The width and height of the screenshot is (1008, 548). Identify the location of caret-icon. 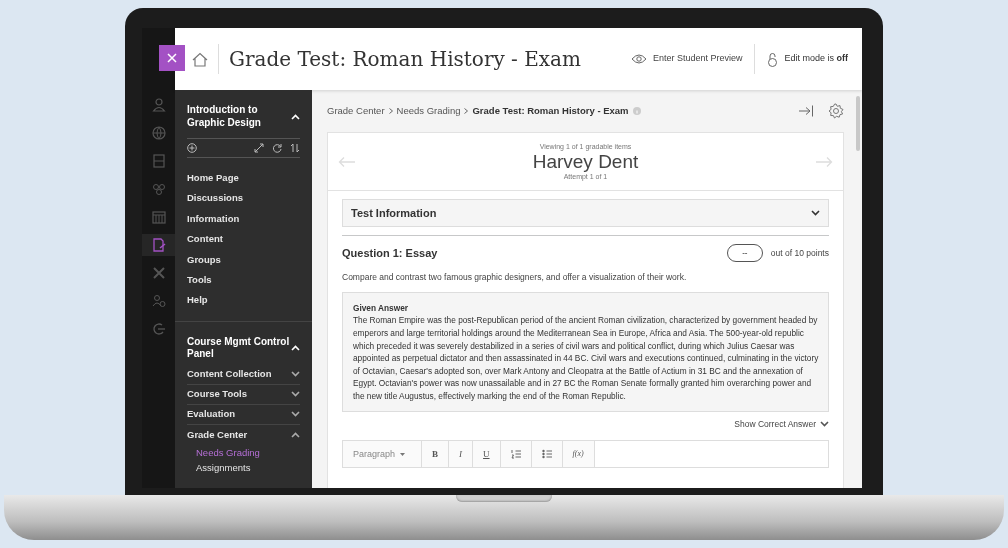
(403, 454).